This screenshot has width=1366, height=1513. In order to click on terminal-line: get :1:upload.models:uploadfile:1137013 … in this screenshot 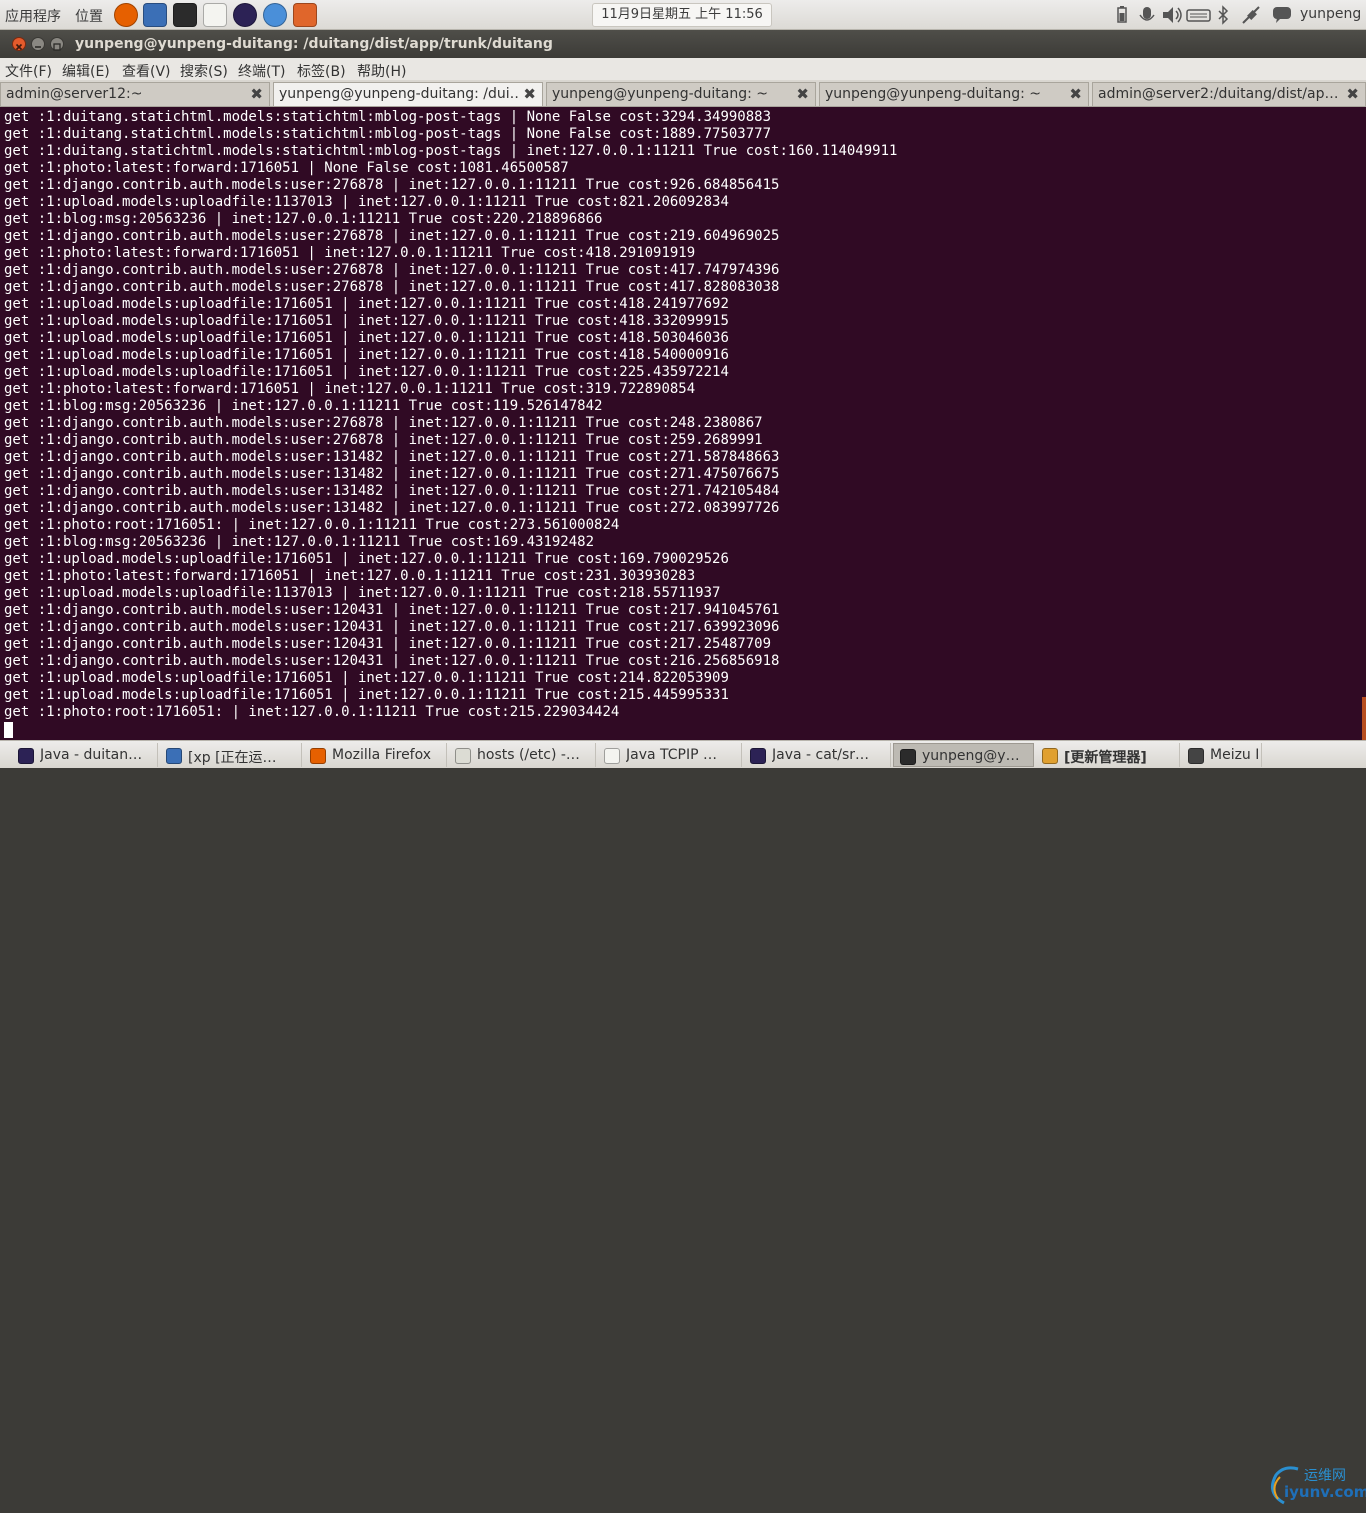, I will do `click(362, 593)`.